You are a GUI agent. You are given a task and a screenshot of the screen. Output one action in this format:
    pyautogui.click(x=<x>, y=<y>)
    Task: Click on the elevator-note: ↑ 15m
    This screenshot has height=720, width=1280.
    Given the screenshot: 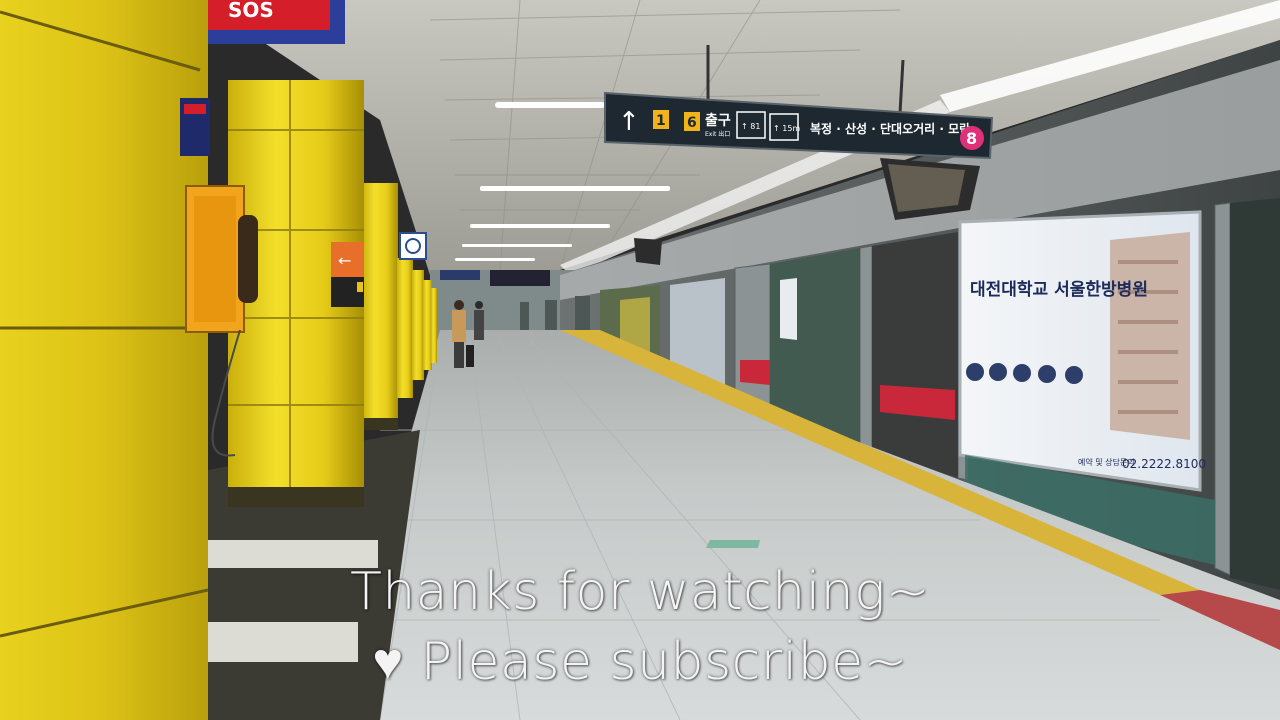 What is the action you would take?
    pyautogui.click(x=786, y=128)
    